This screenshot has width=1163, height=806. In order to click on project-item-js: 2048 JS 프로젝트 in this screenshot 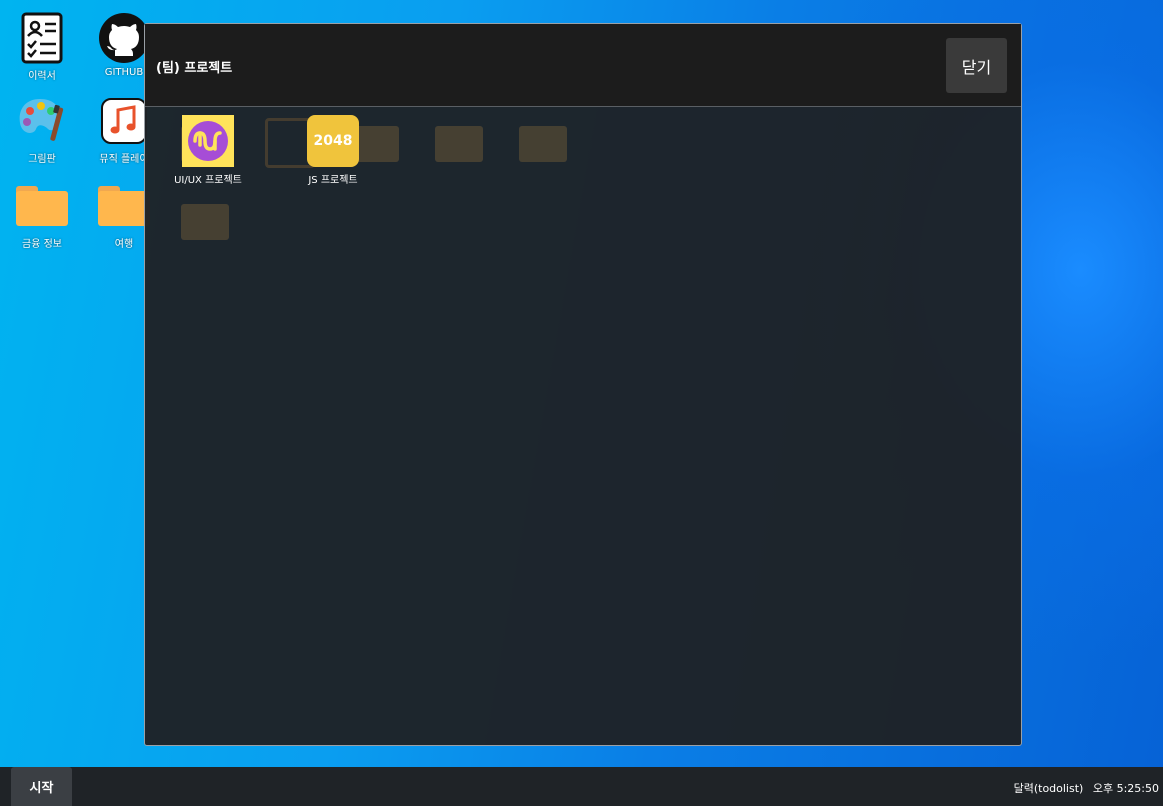, I will do `click(333, 150)`.